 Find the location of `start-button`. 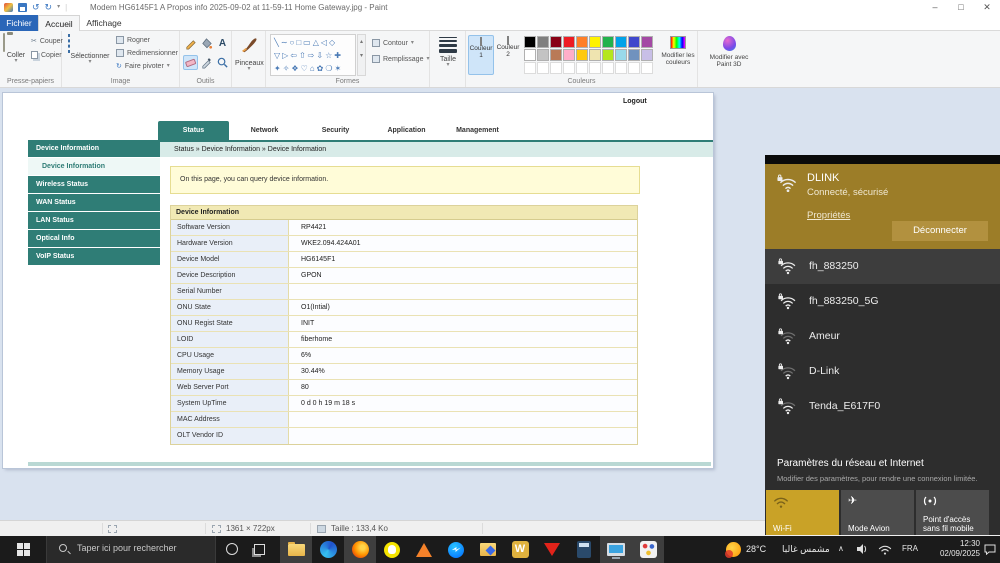

start-button is located at coordinates (23, 549).